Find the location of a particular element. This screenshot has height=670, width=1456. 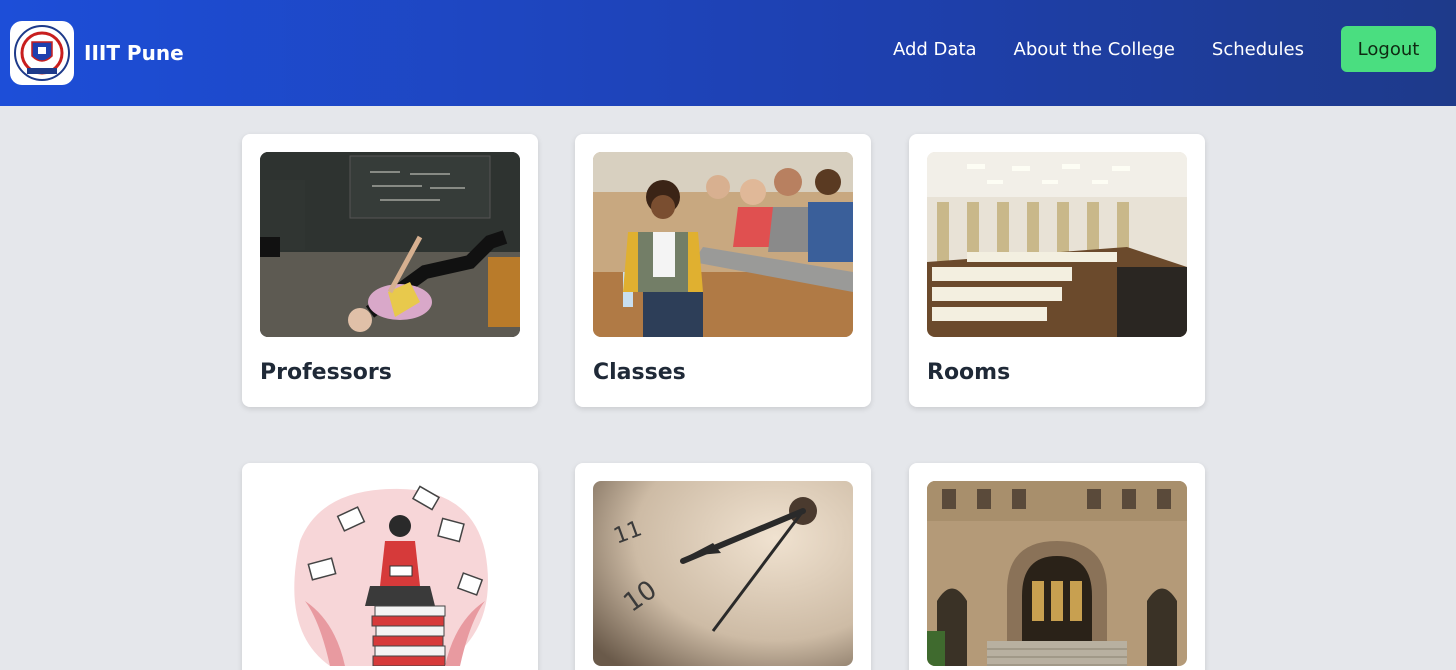

card-about-college is located at coordinates (1057, 566).